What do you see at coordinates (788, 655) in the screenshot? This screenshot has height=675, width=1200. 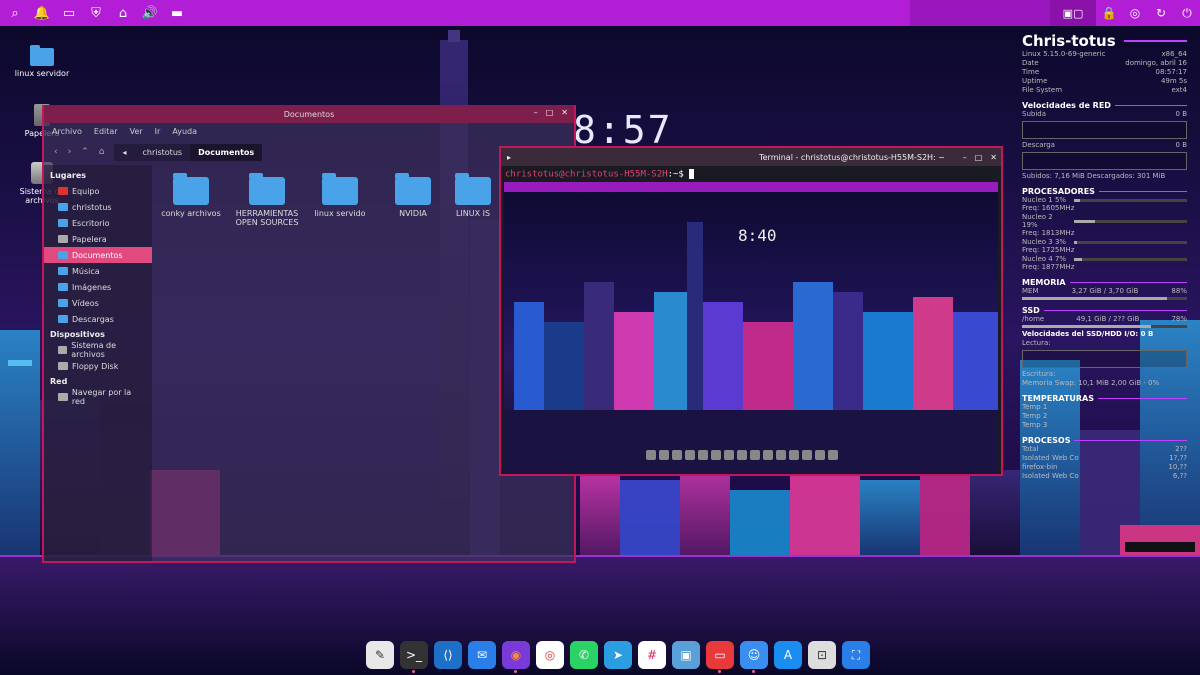 I see `appstore-icon: A` at bounding box center [788, 655].